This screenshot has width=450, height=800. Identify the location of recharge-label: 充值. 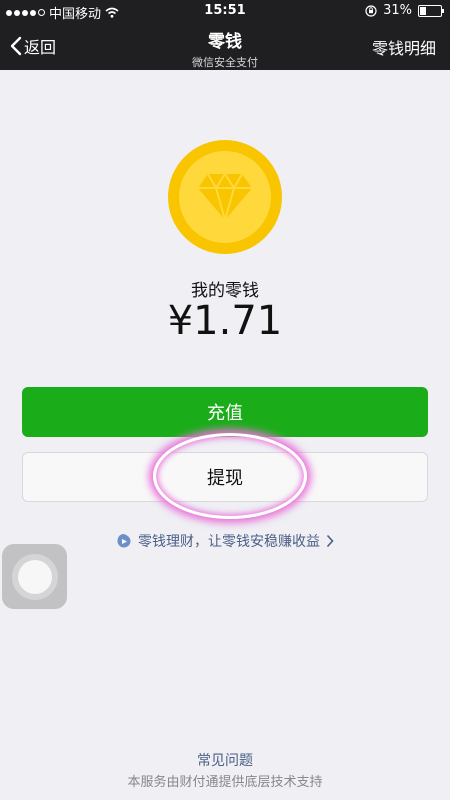
(225, 413).